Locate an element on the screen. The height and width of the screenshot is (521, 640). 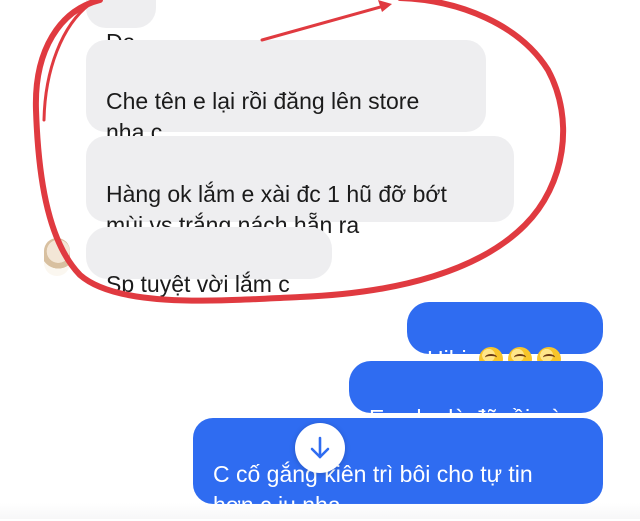
arrow-down-icon is located at coordinates (320, 447).